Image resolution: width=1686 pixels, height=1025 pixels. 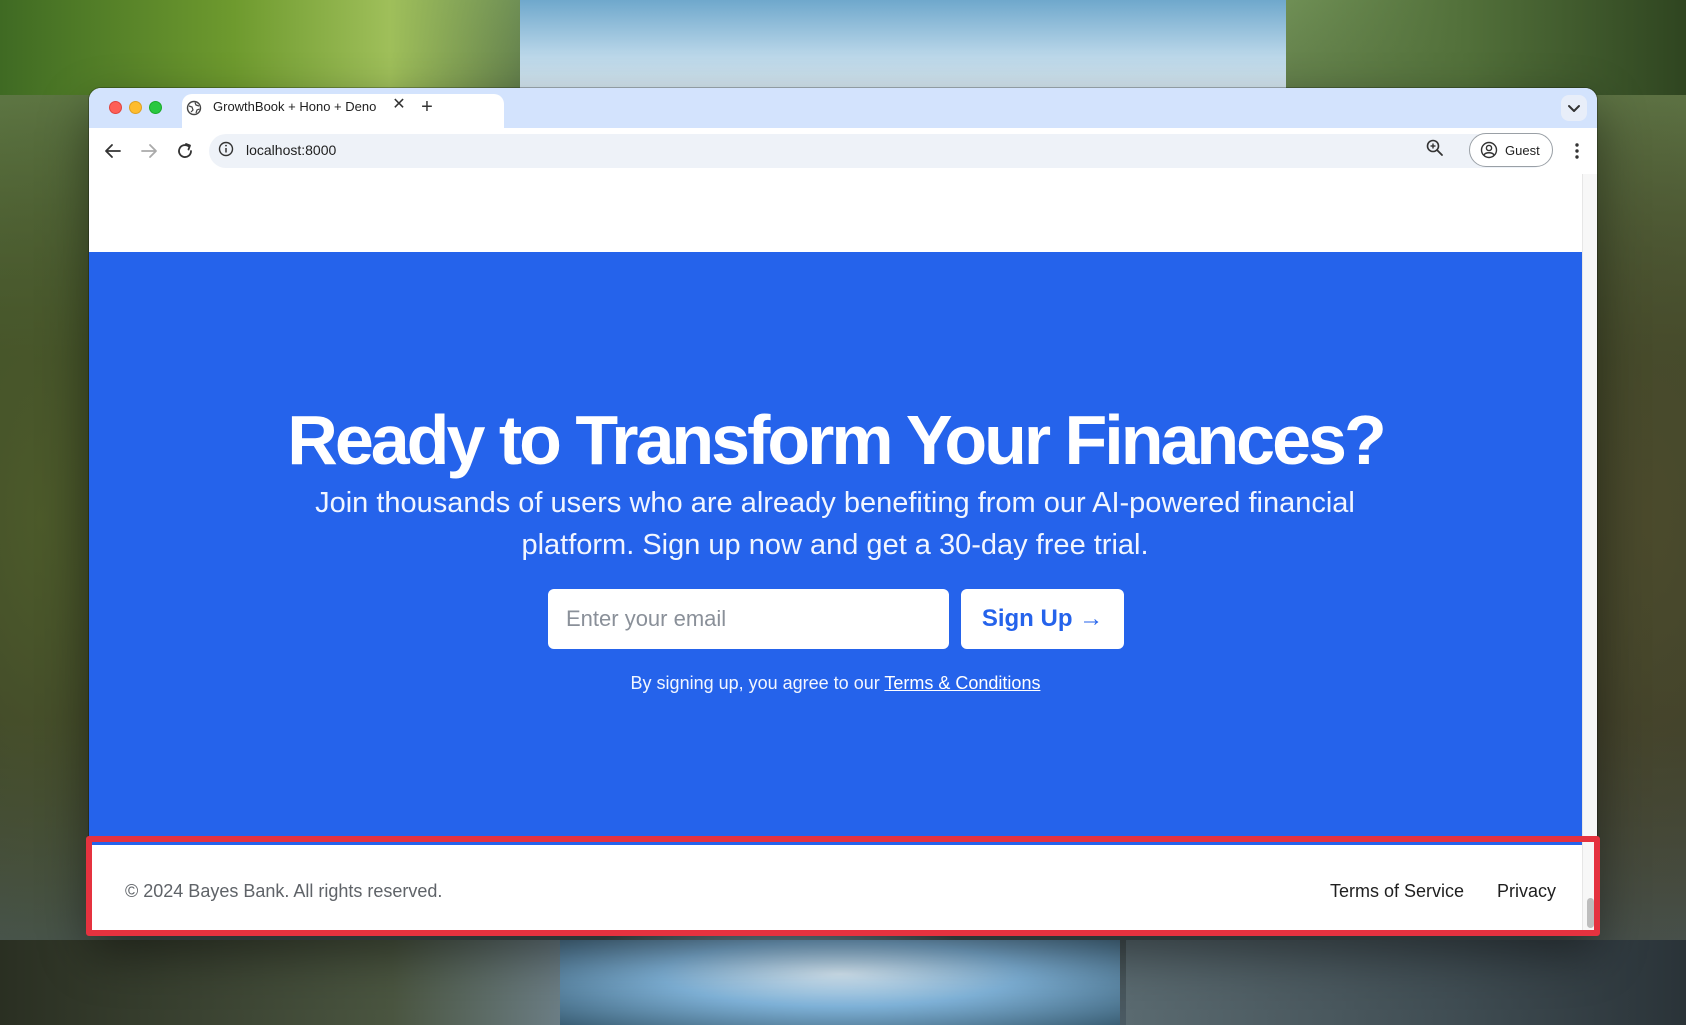 I want to click on profile-button: Guest, so click(x=1511, y=150).